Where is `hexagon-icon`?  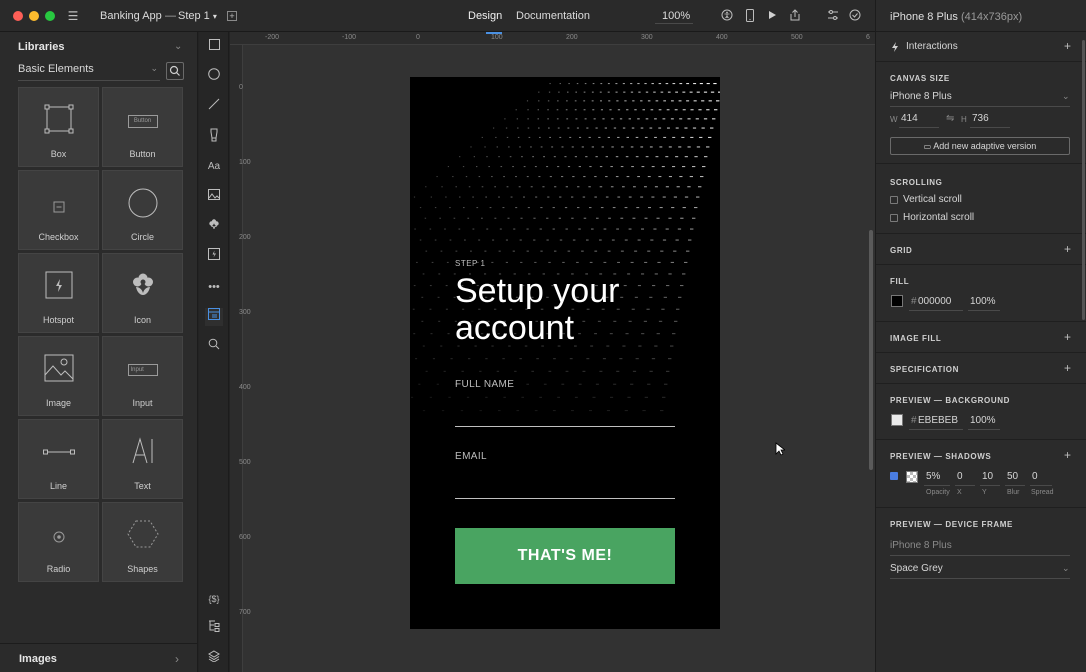
hexagon-icon is located at coordinates (142, 534).